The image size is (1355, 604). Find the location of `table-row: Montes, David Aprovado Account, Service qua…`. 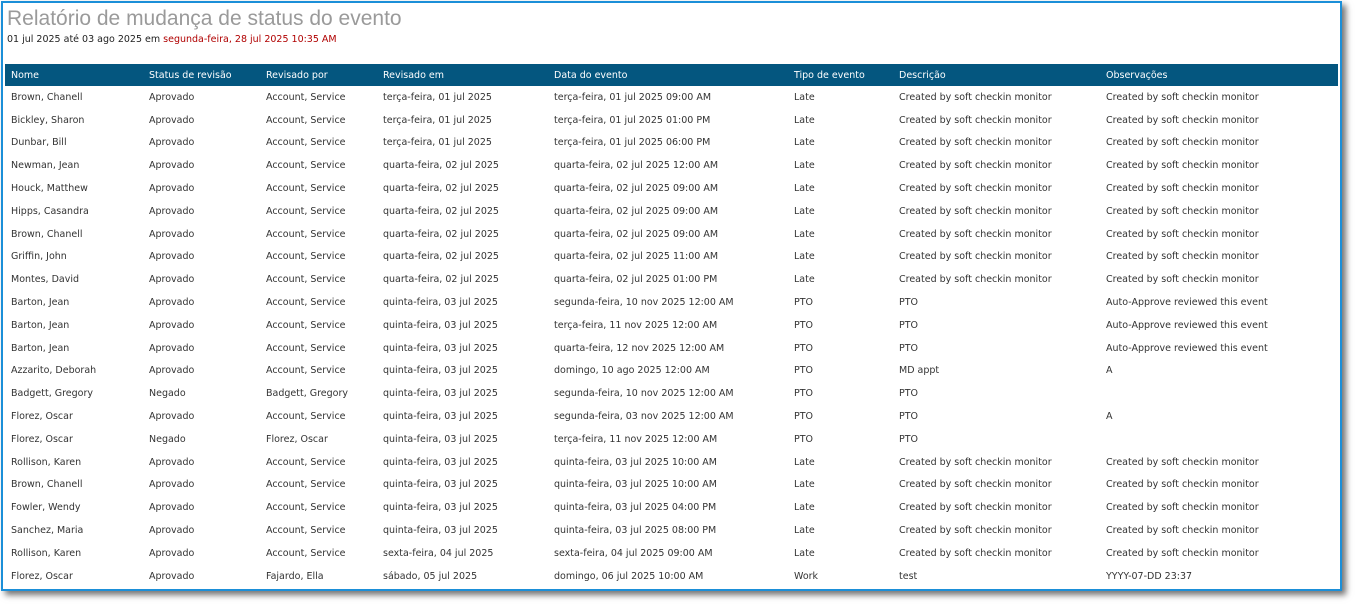

table-row: Montes, David Aprovado Account, Service qua… is located at coordinates (671, 279).